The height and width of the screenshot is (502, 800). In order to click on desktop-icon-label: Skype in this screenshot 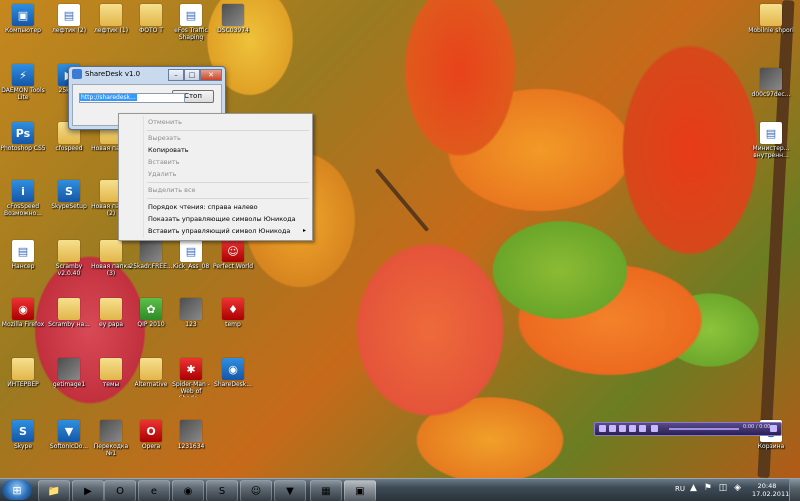, I will do `click(23, 446)`.